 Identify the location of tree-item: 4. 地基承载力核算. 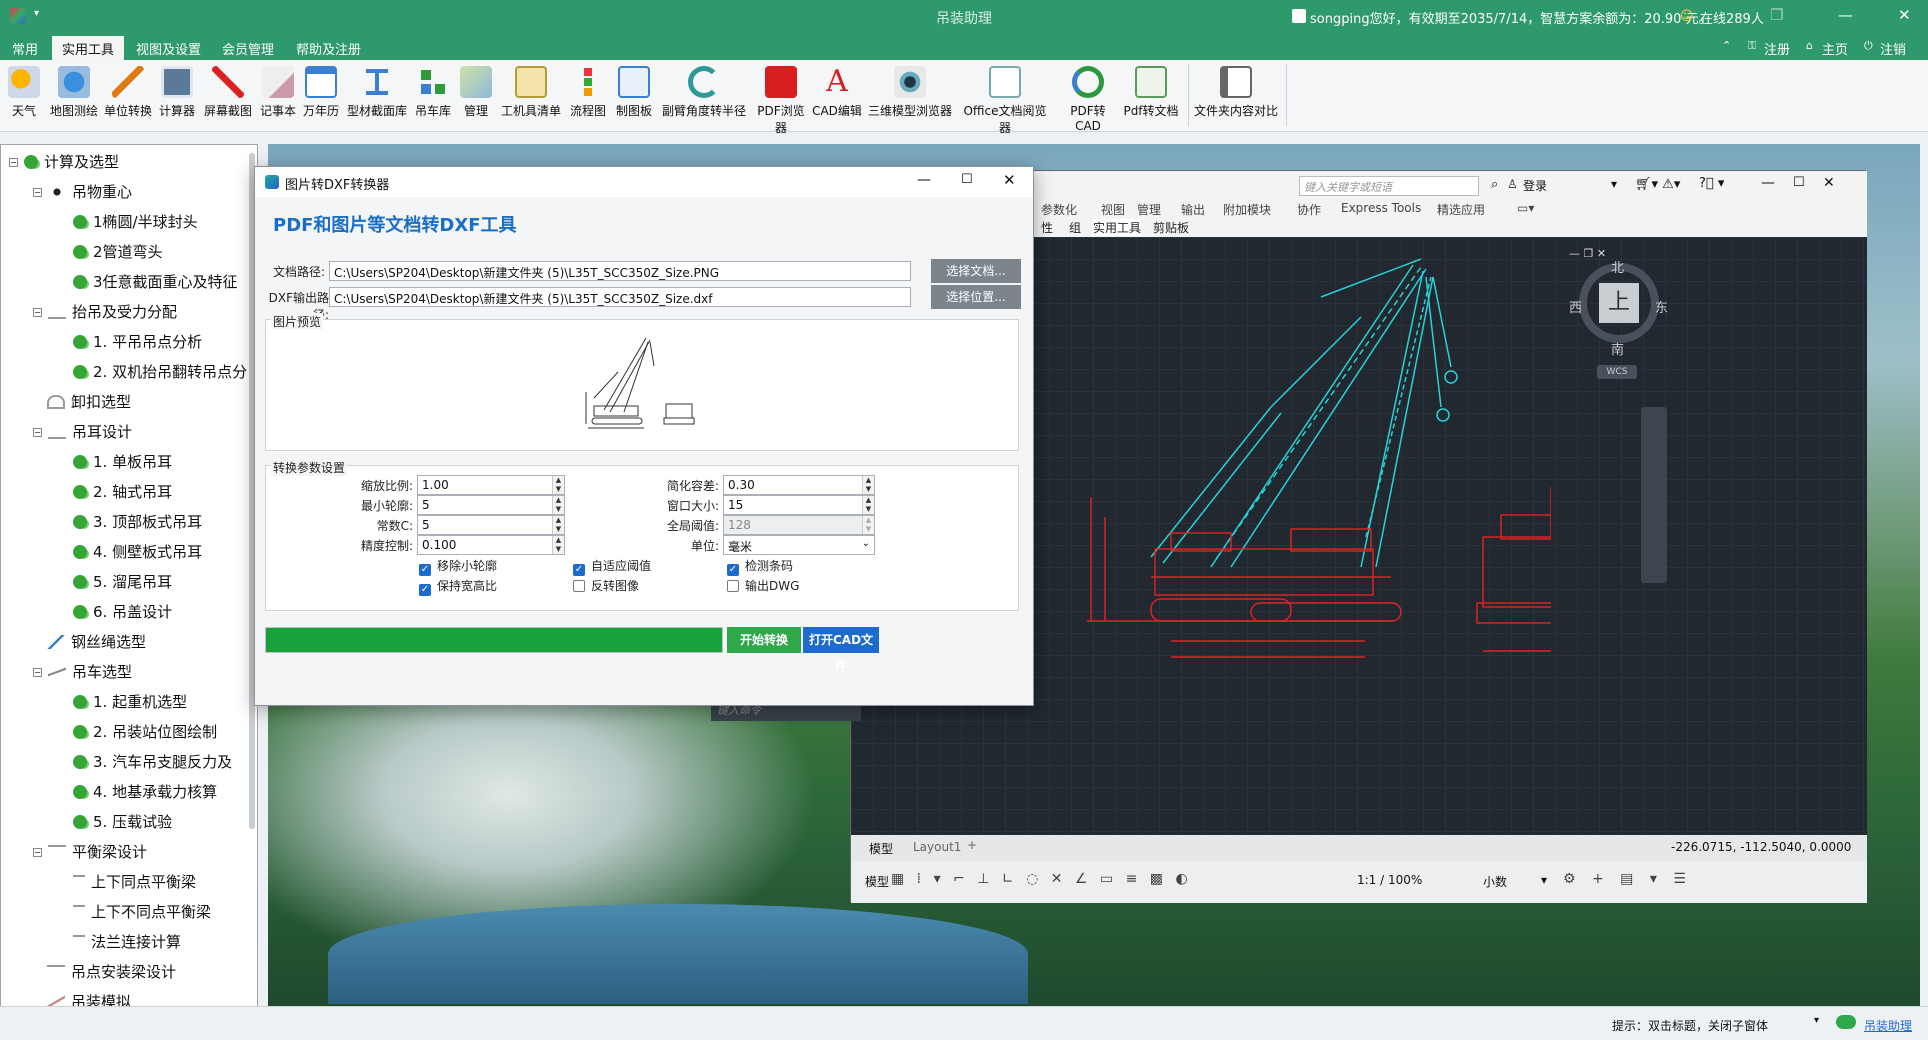
(145, 791).